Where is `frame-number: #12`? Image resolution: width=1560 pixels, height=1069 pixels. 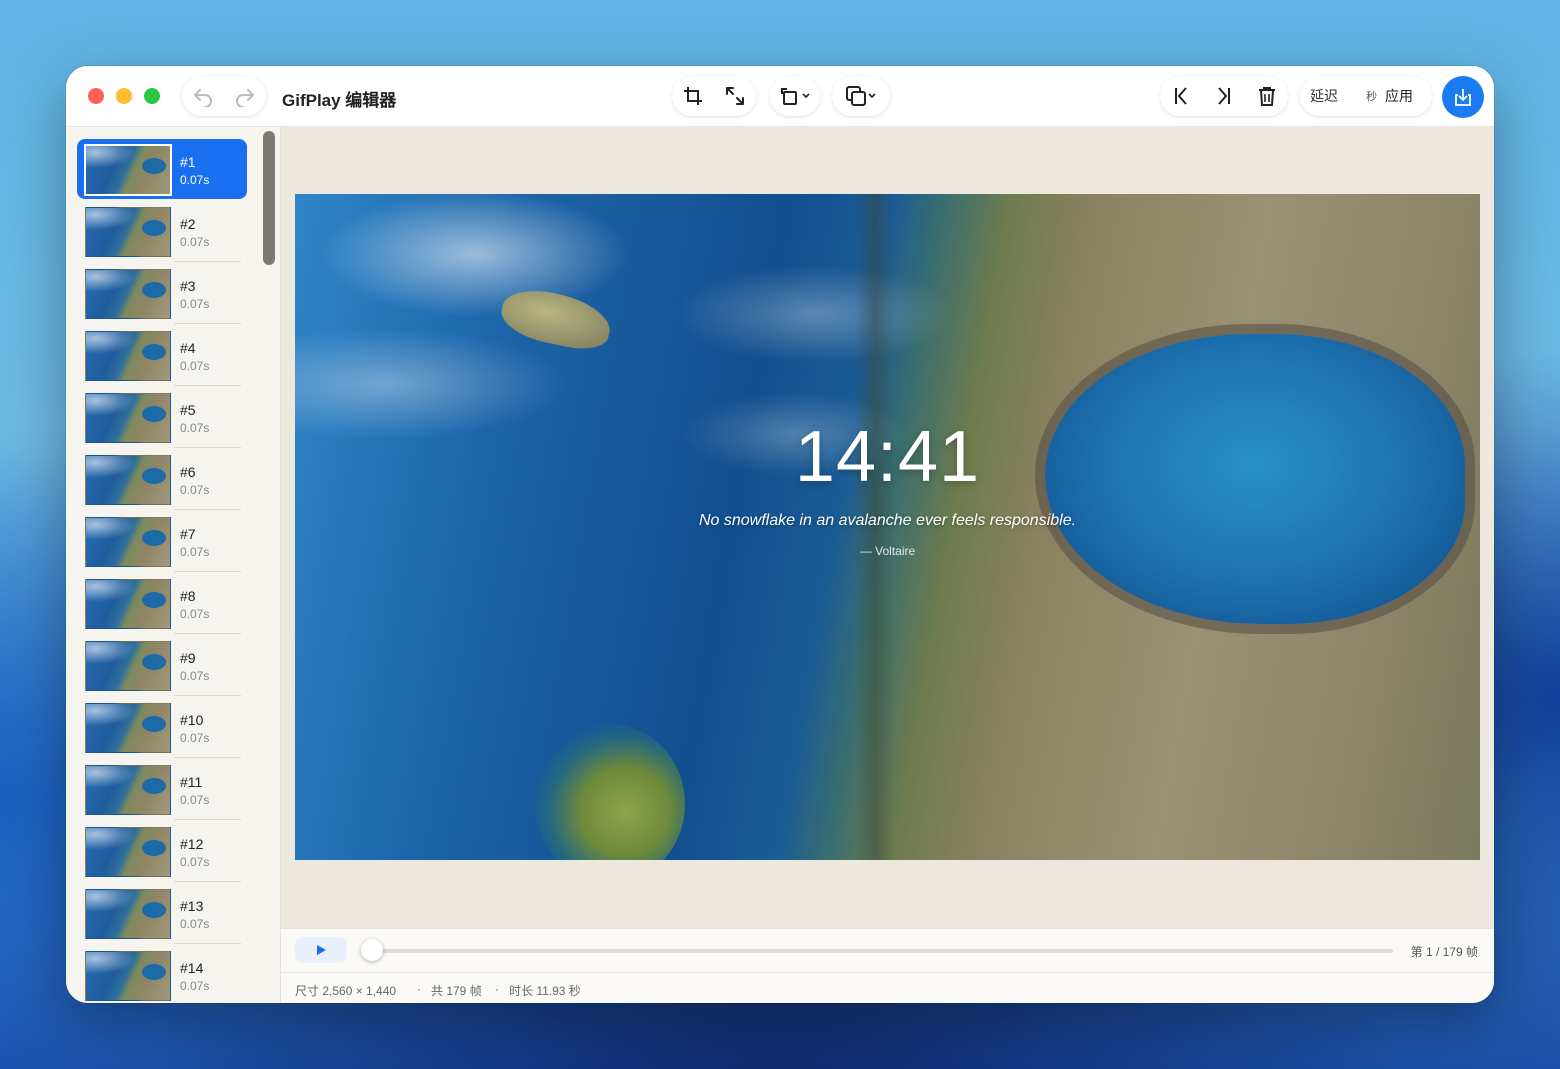
frame-number: #12 is located at coordinates (192, 844).